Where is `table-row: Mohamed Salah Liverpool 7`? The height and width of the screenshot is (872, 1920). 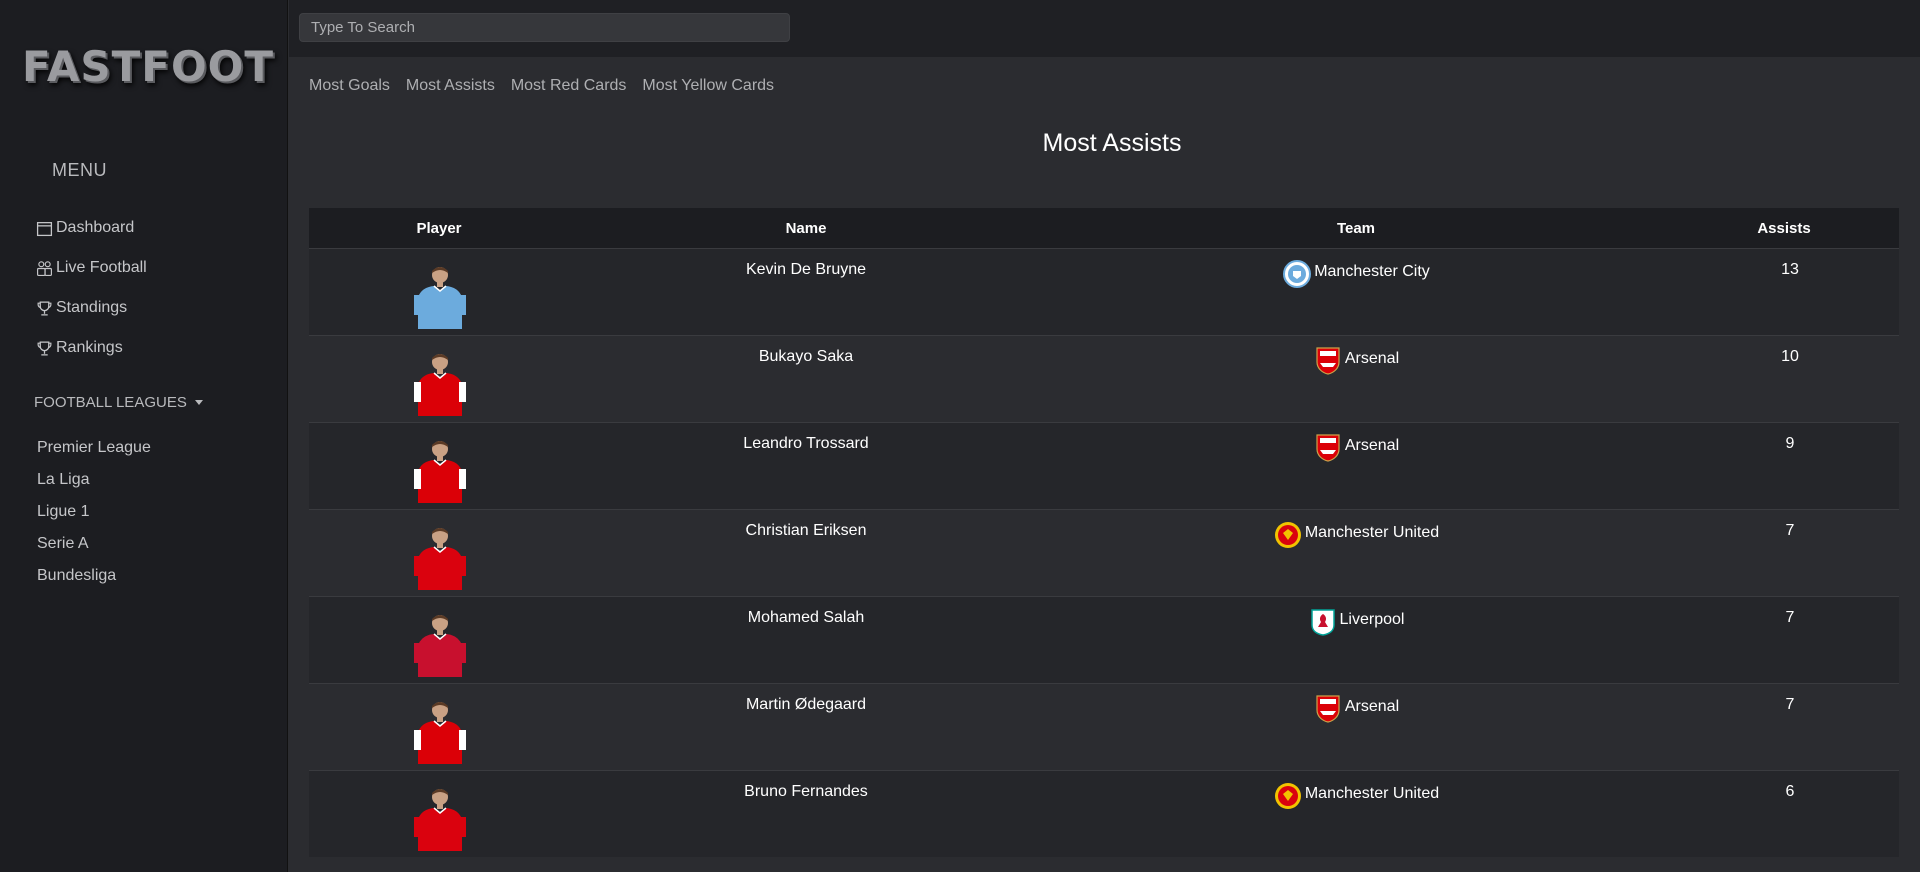 table-row: Mohamed Salah Liverpool 7 is located at coordinates (1104, 639).